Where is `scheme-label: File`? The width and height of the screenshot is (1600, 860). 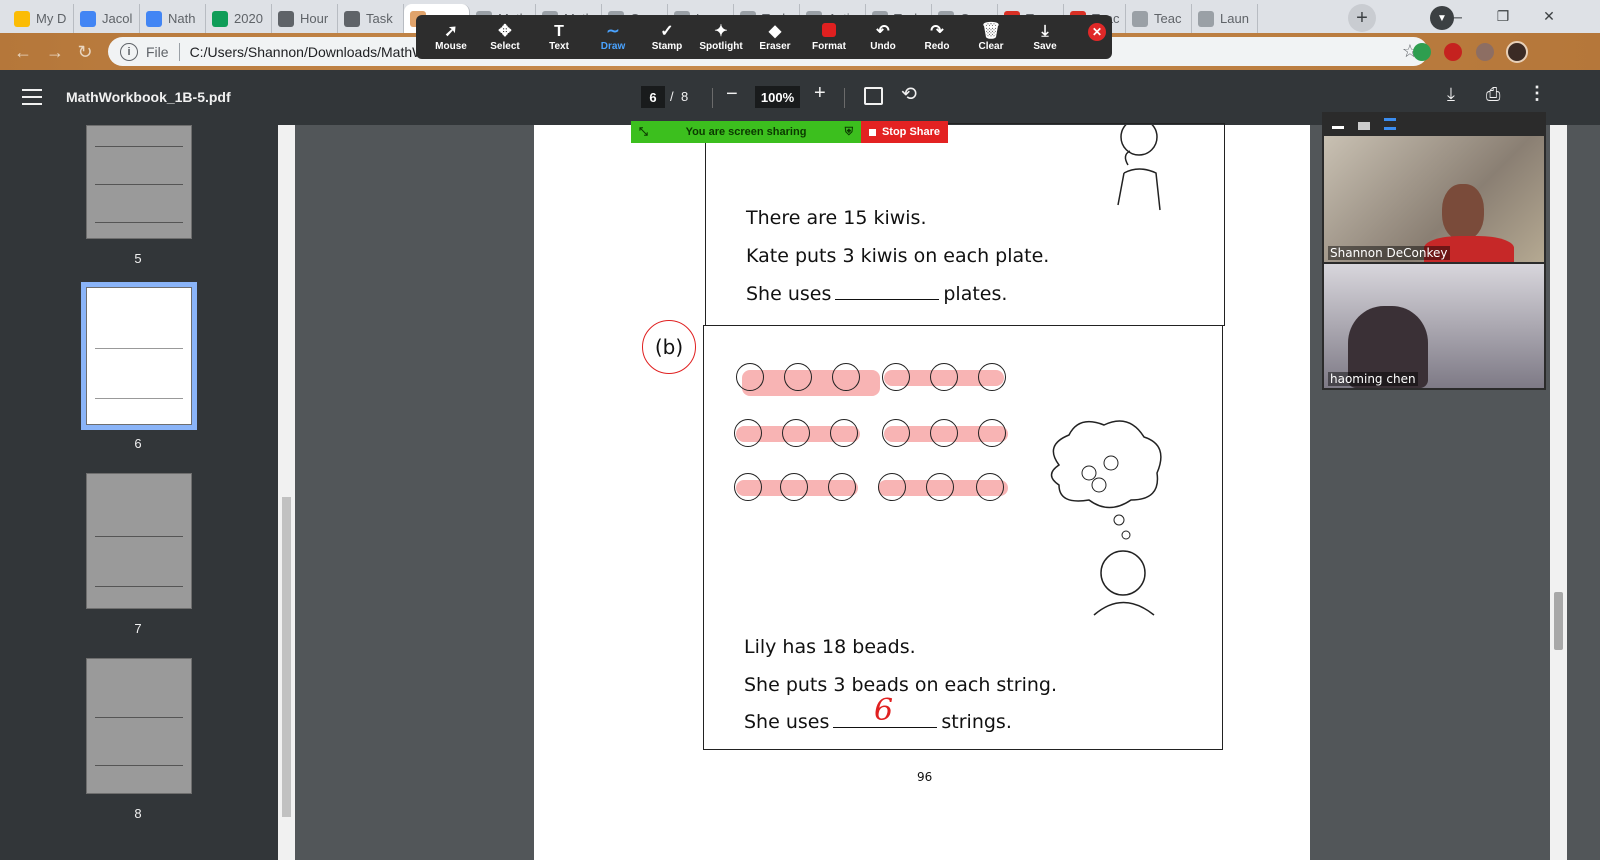
scheme-label: File is located at coordinates (157, 51).